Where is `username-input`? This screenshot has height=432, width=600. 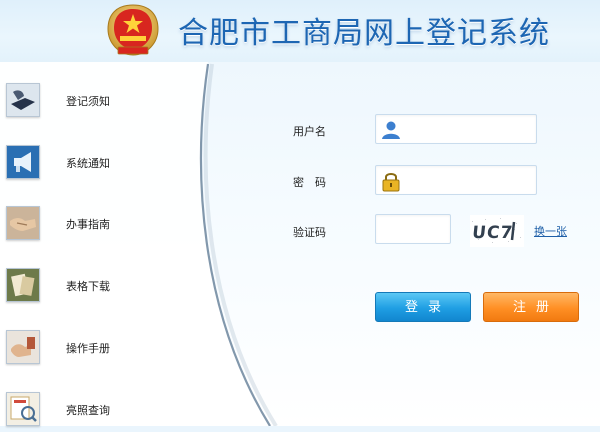 username-input is located at coordinates (470, 129).